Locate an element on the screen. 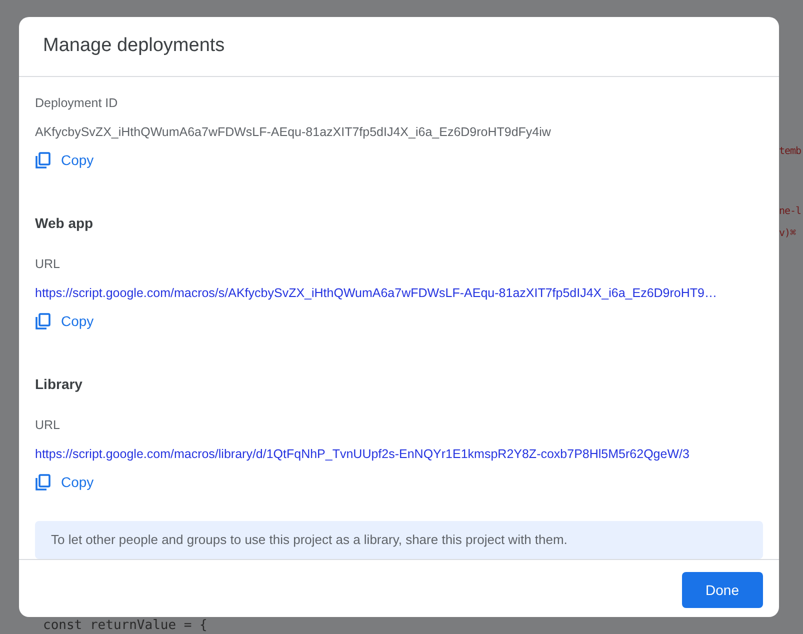 The height and width of the screenshot is (634, 803). info-note: To let other people and groups to use this project as a library, share this project with them. is located at coordinates (399, 540).